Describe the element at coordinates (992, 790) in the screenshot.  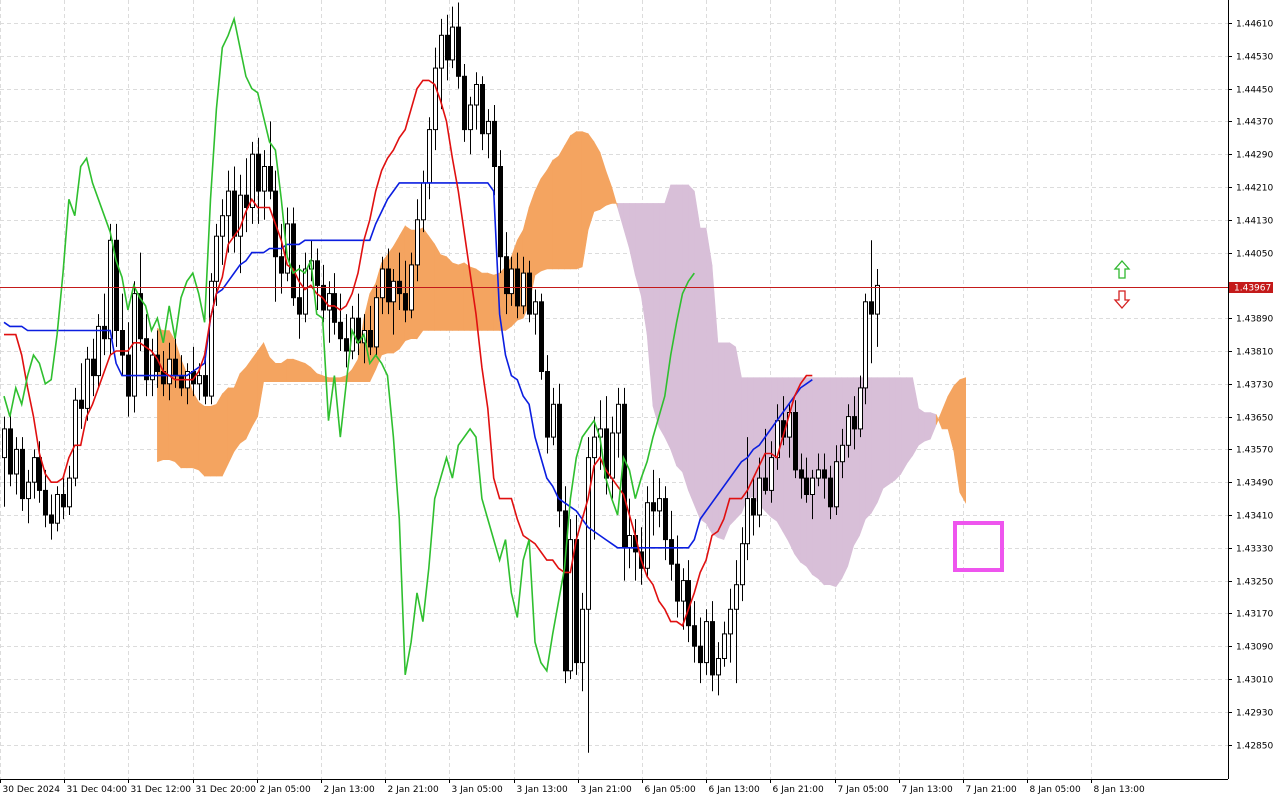
I see `x-tick-label: 7 Jan 21:00` at that location.